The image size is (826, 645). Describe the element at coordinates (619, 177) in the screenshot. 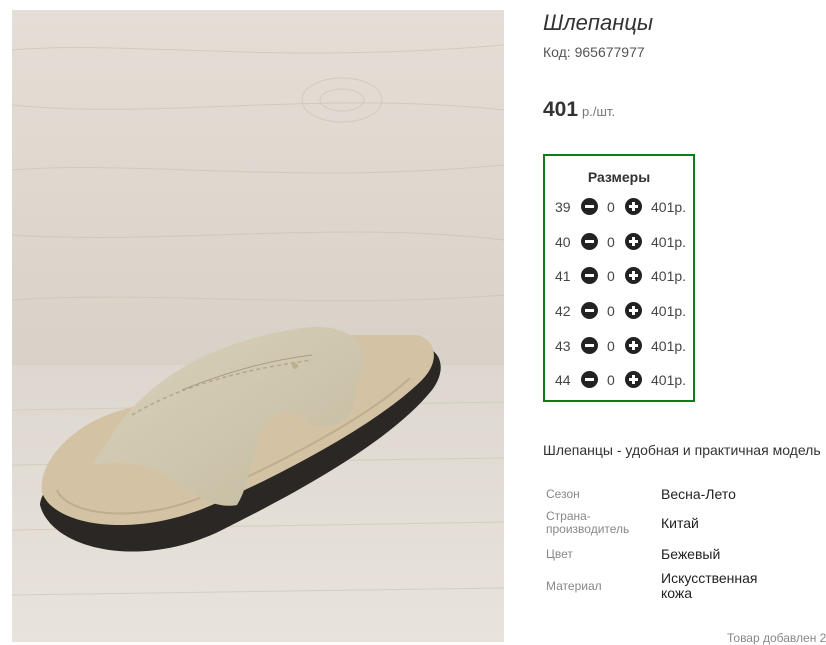

I see `sizes-title: Размеры` at that location.